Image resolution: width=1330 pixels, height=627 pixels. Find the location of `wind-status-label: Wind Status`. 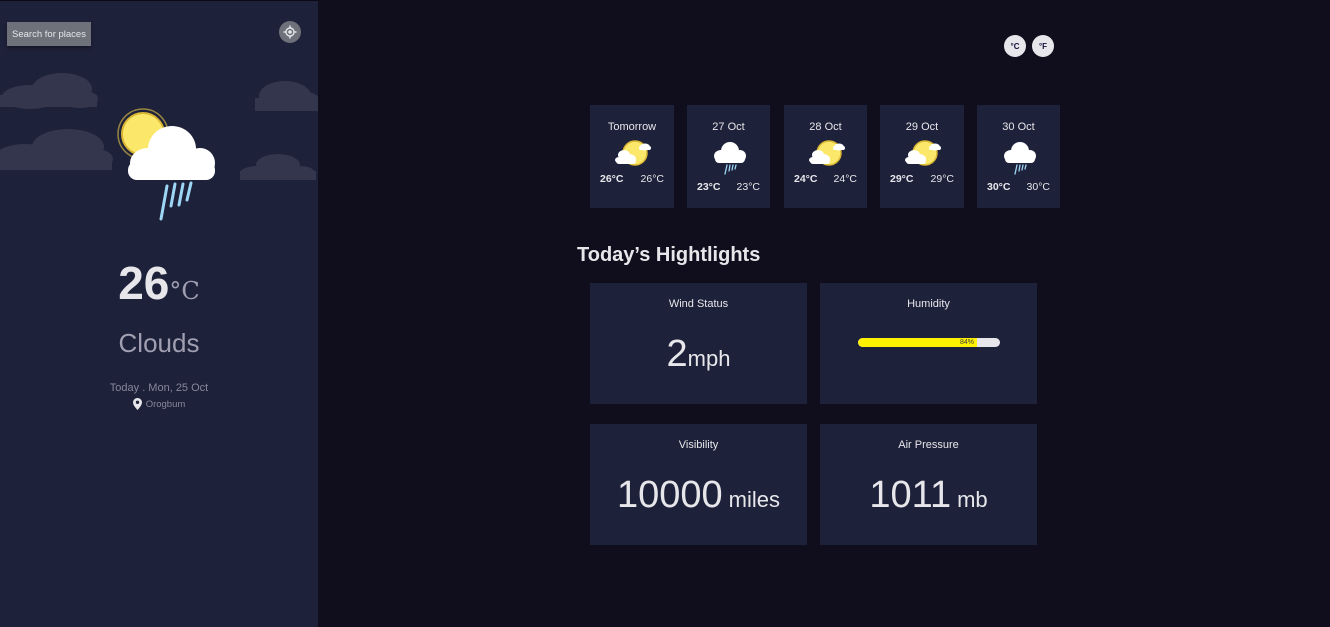

wind-status-label: Wind Status is located at coordinates (698, 304).